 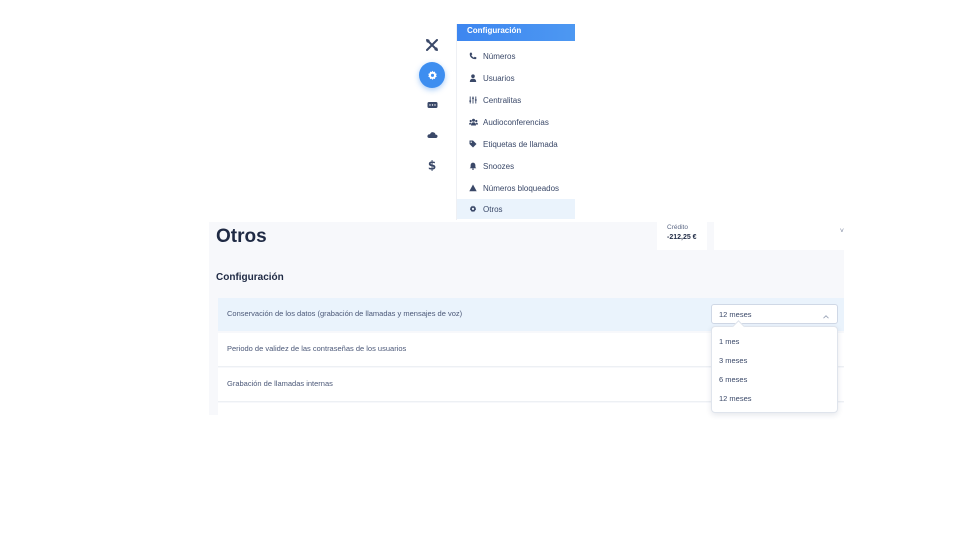 I want to click on warning-icon, so click(x=473, y=188).